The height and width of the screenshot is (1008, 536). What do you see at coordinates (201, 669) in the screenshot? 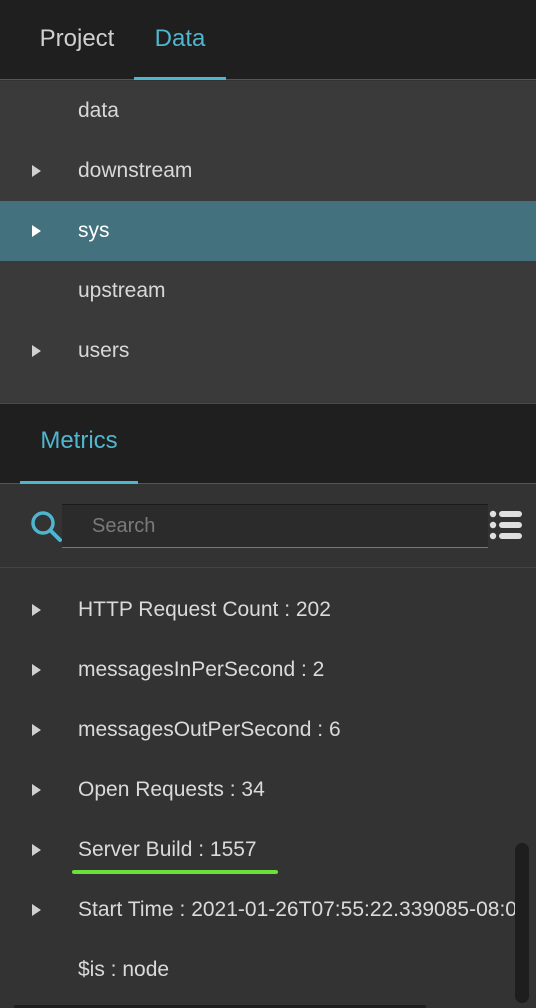
I see `metric-label: messagesInPerSecond : 2` at bounding box center [201, 669].